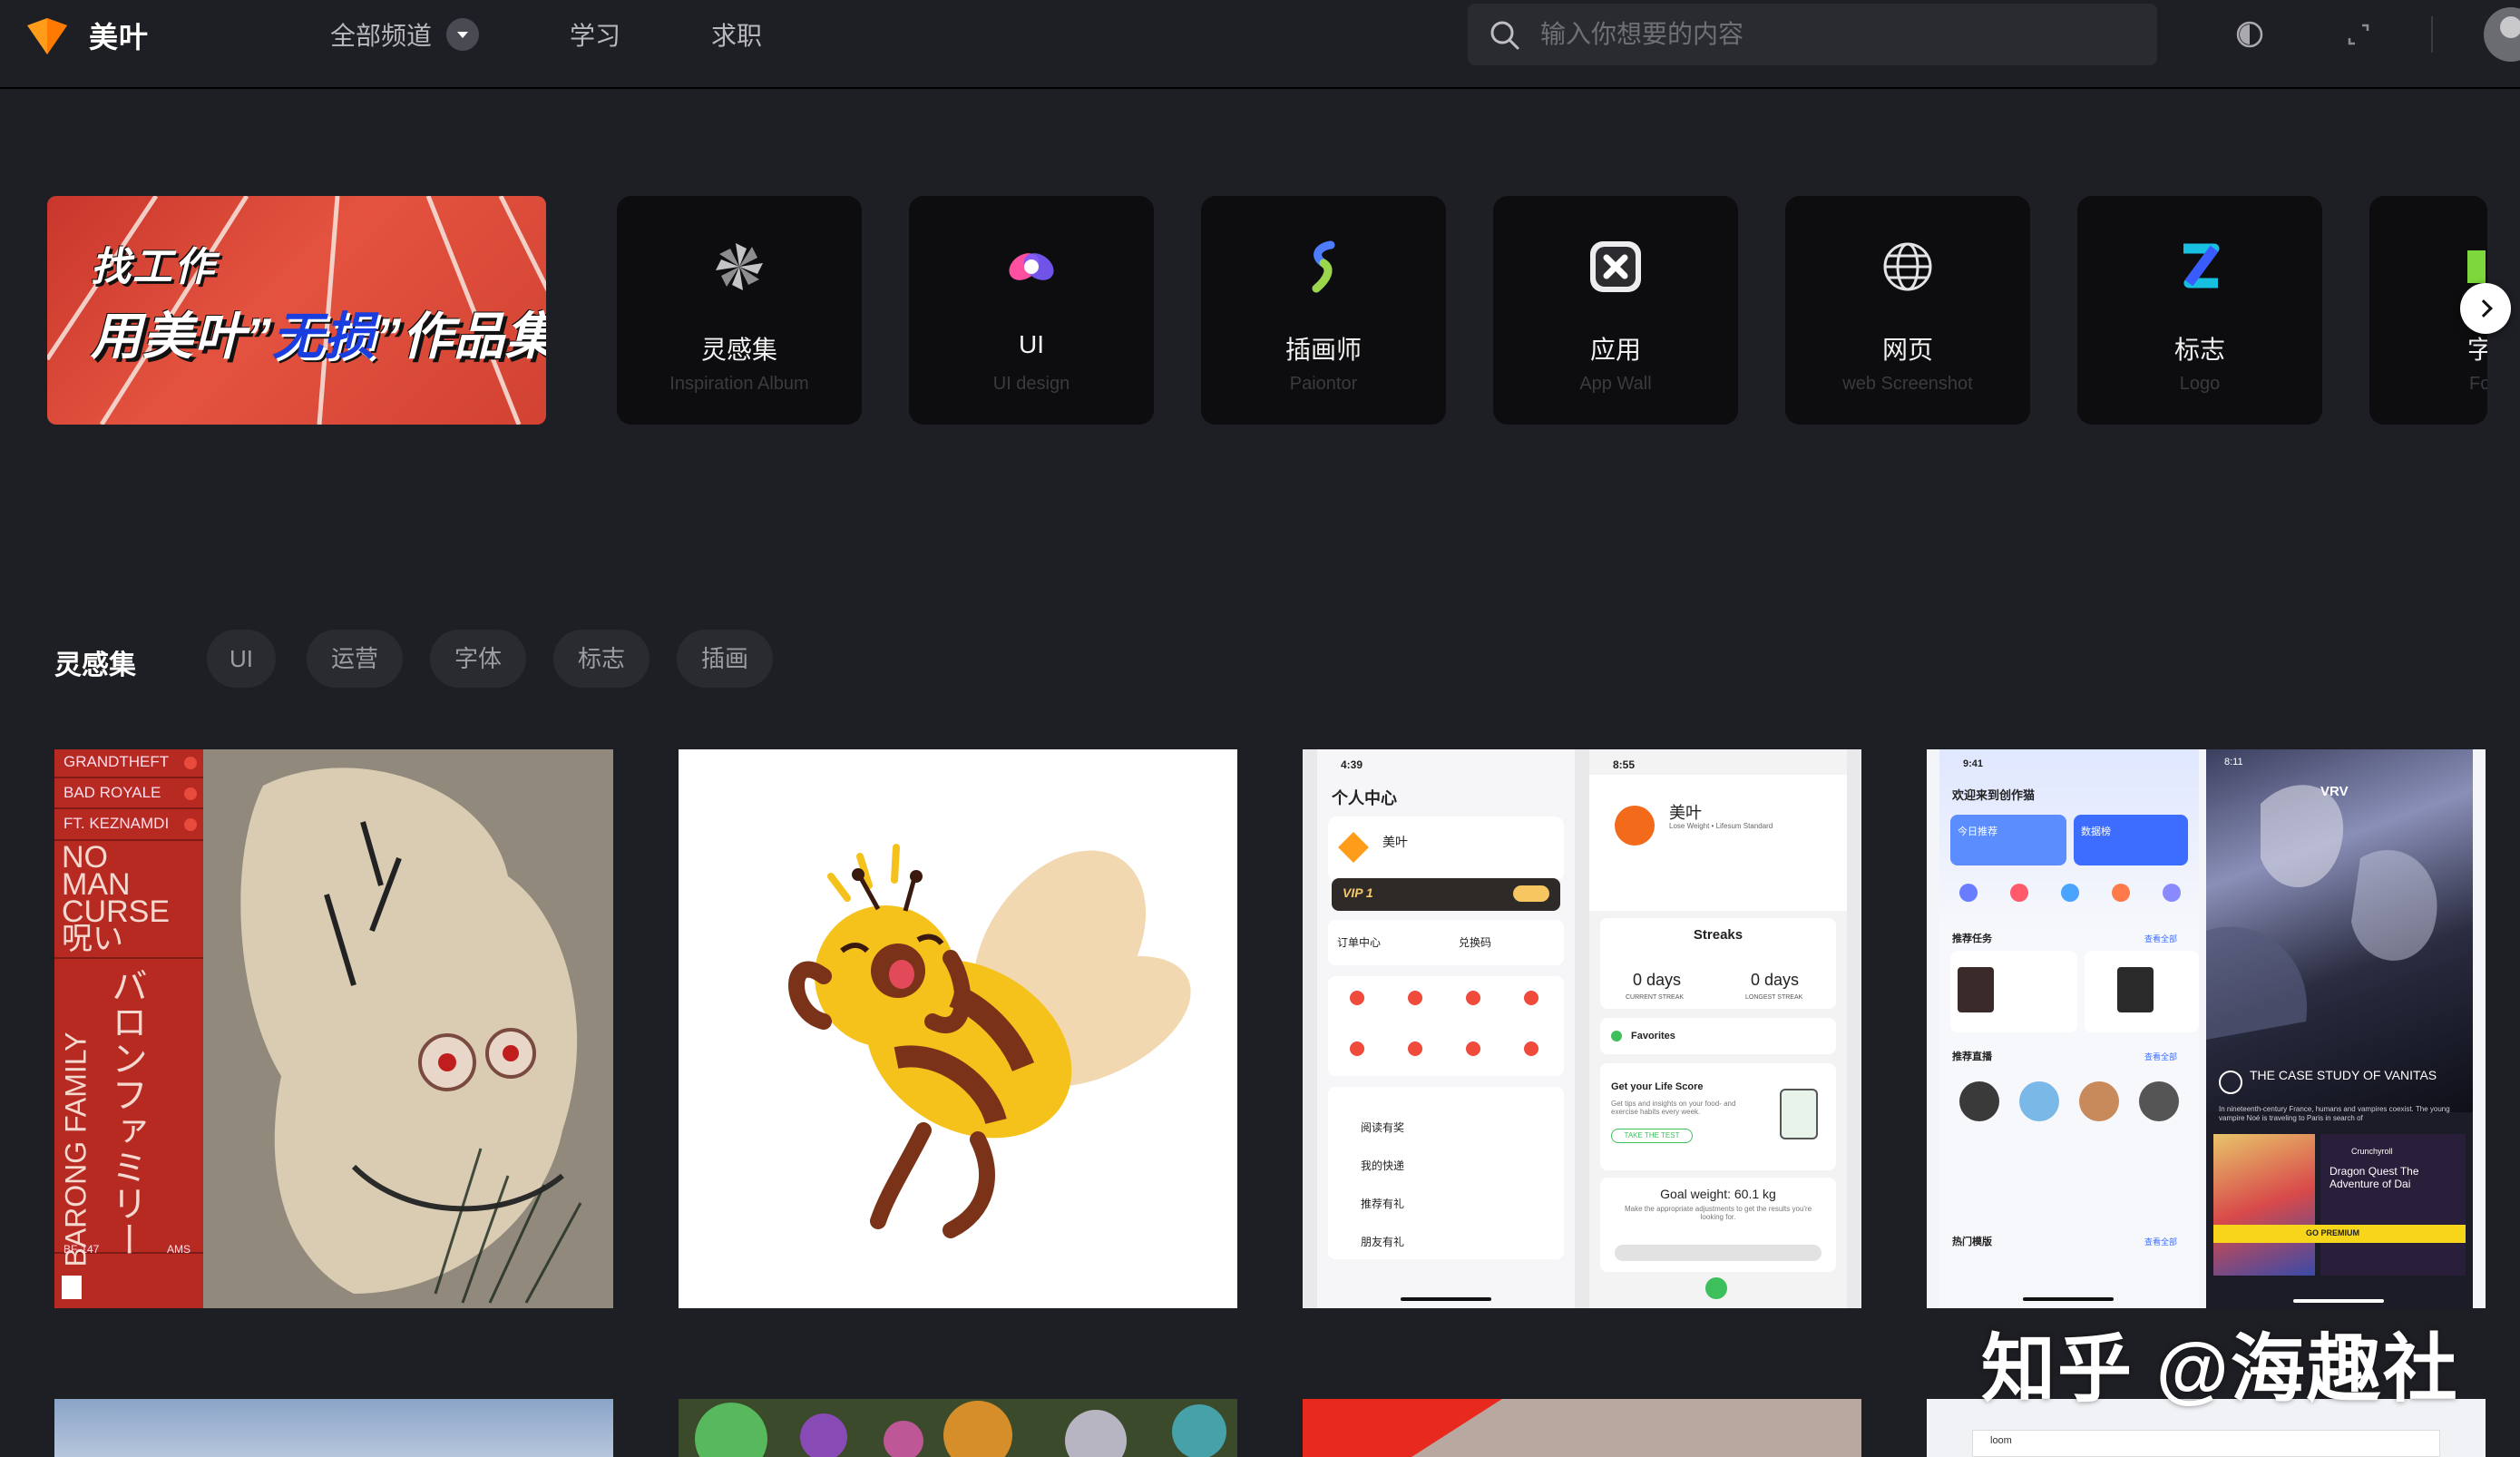 The height and width of the screenshot is (1457, 2520). I want to click on list-item: 朋友有礼, so click(1383, 1242).